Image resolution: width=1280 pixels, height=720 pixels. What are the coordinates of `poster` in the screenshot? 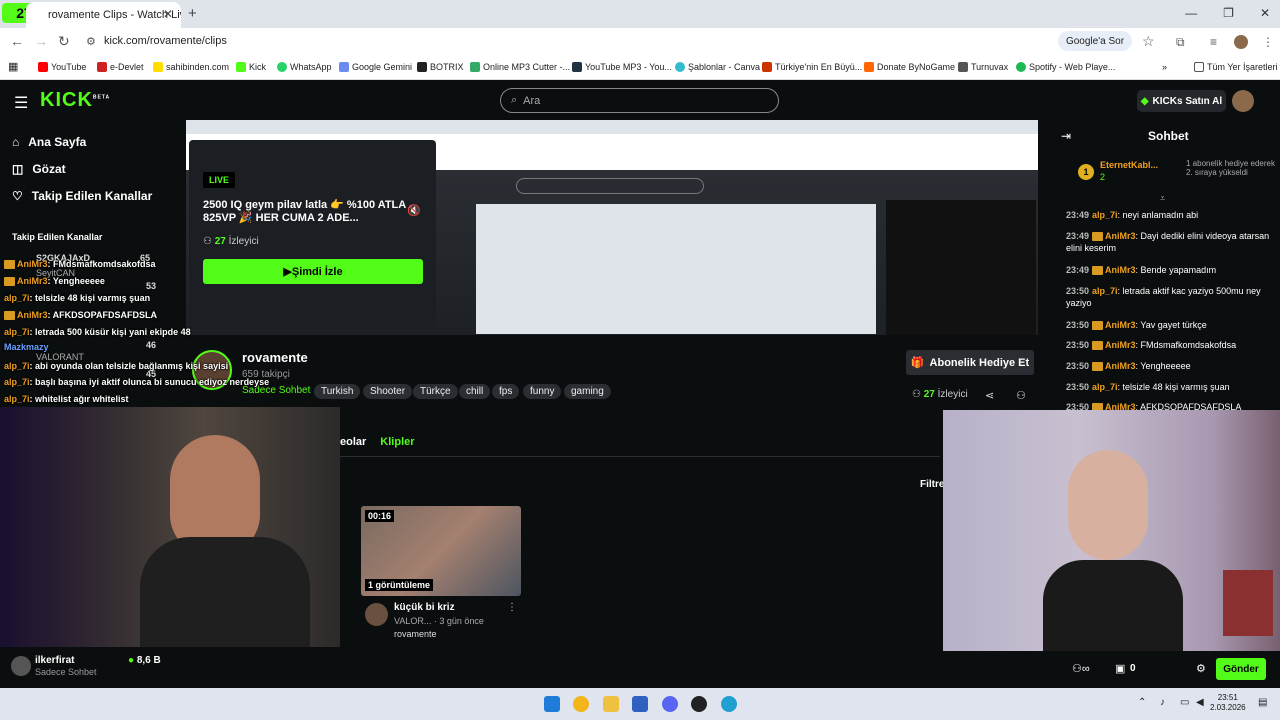 It's located at (1248, 603).